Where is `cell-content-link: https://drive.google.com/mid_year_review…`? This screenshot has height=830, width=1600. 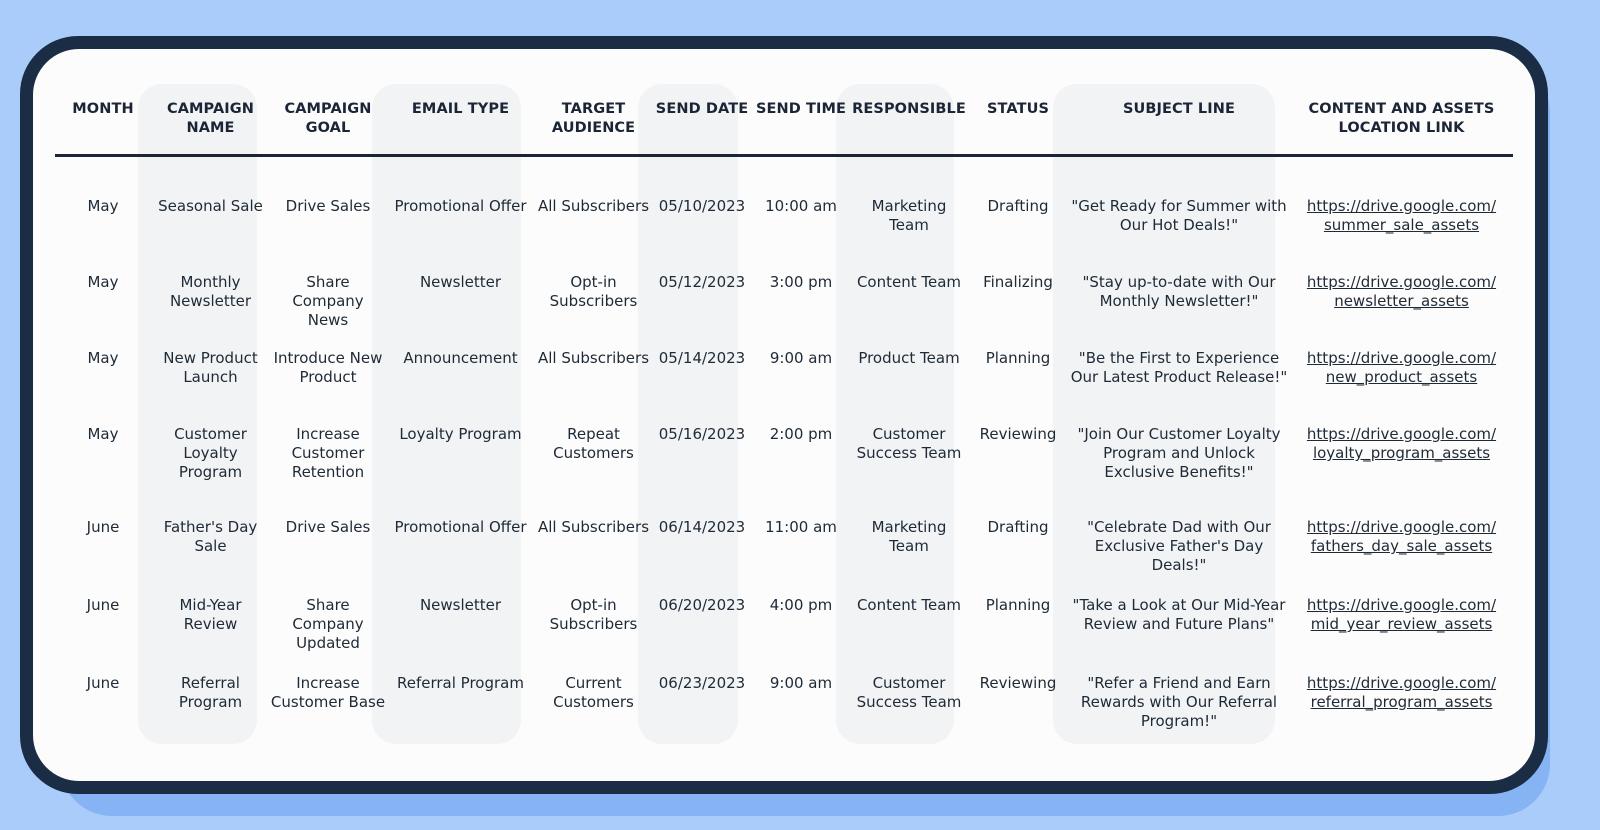
cell-content-link: https://drive.google.com/mid_year_review… is located at coordinates (1401, 635).